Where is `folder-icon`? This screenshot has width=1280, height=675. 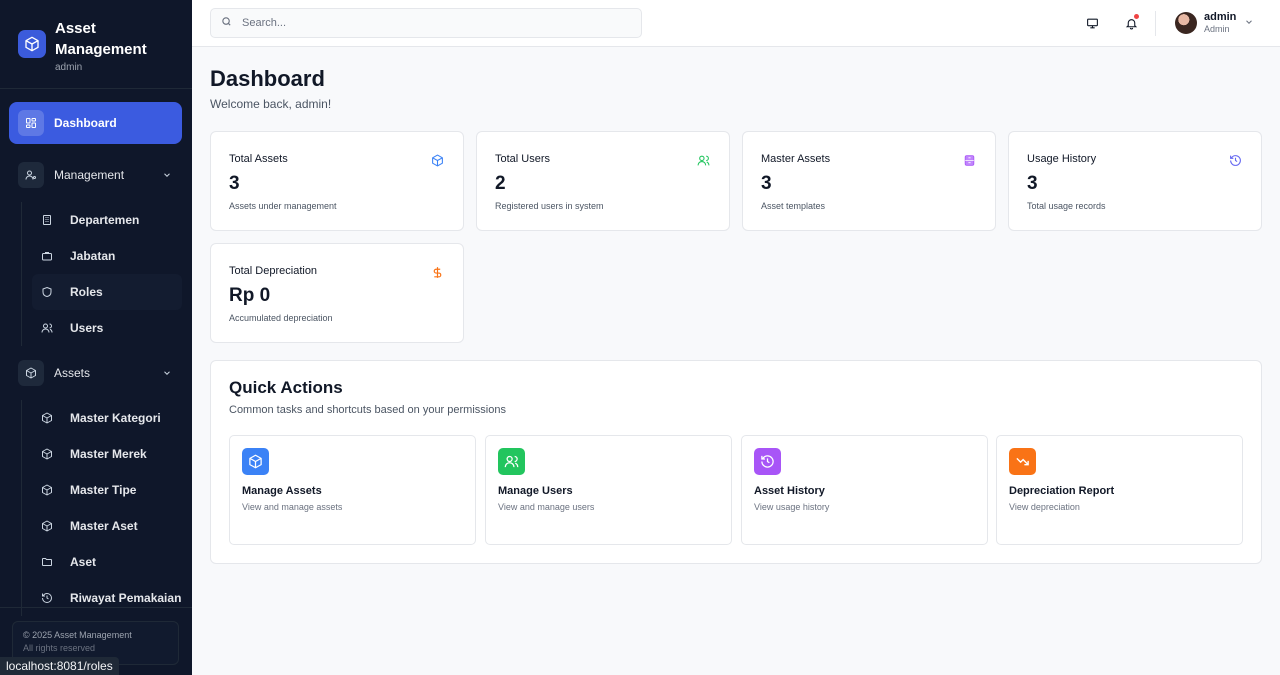 folder-icon is located at coordinates (47, 562).